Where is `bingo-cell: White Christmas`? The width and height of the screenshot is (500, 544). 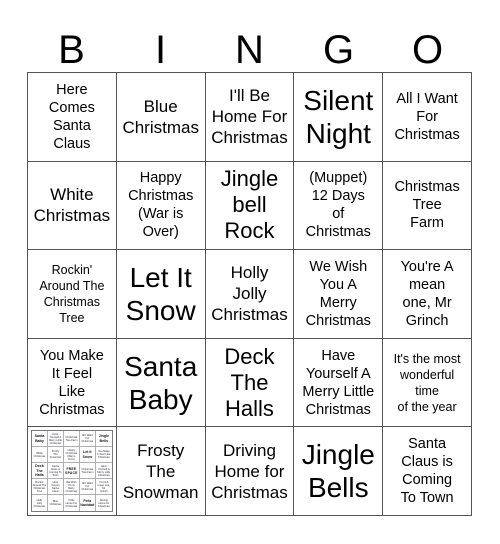
bingo-cell: White Christmas is located at coordinates (72, 206).